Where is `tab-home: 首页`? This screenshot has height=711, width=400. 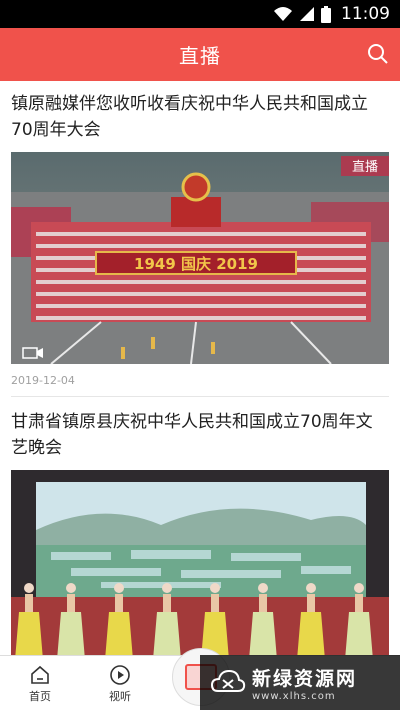
tab-home: 首页 is located at coordinates (40, 683).